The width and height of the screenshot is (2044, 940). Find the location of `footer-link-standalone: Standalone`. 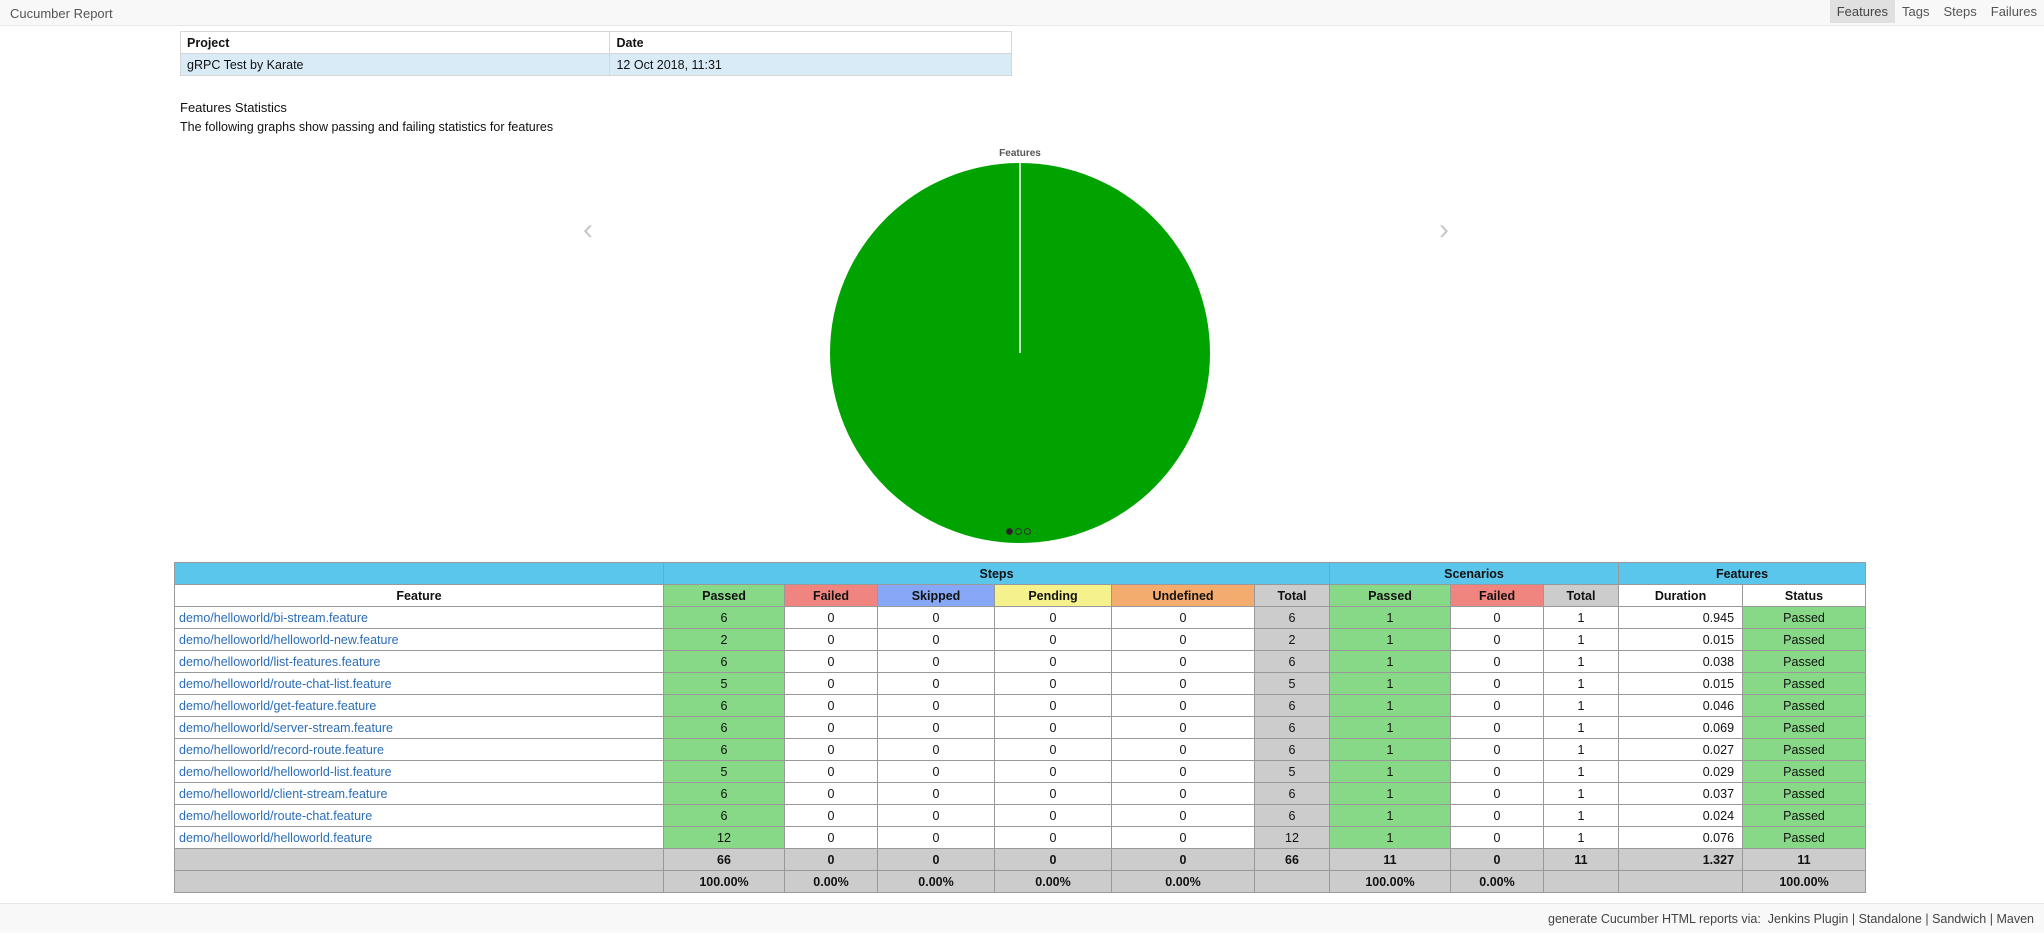

footer-link-standalone: Standalone is located at coordinates (1890, 919).